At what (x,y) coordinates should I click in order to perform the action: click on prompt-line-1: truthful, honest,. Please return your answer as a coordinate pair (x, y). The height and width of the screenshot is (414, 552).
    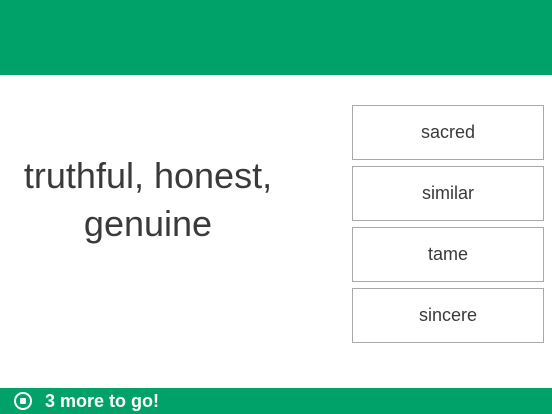
    Looking at the image, I should click on (148, 175).